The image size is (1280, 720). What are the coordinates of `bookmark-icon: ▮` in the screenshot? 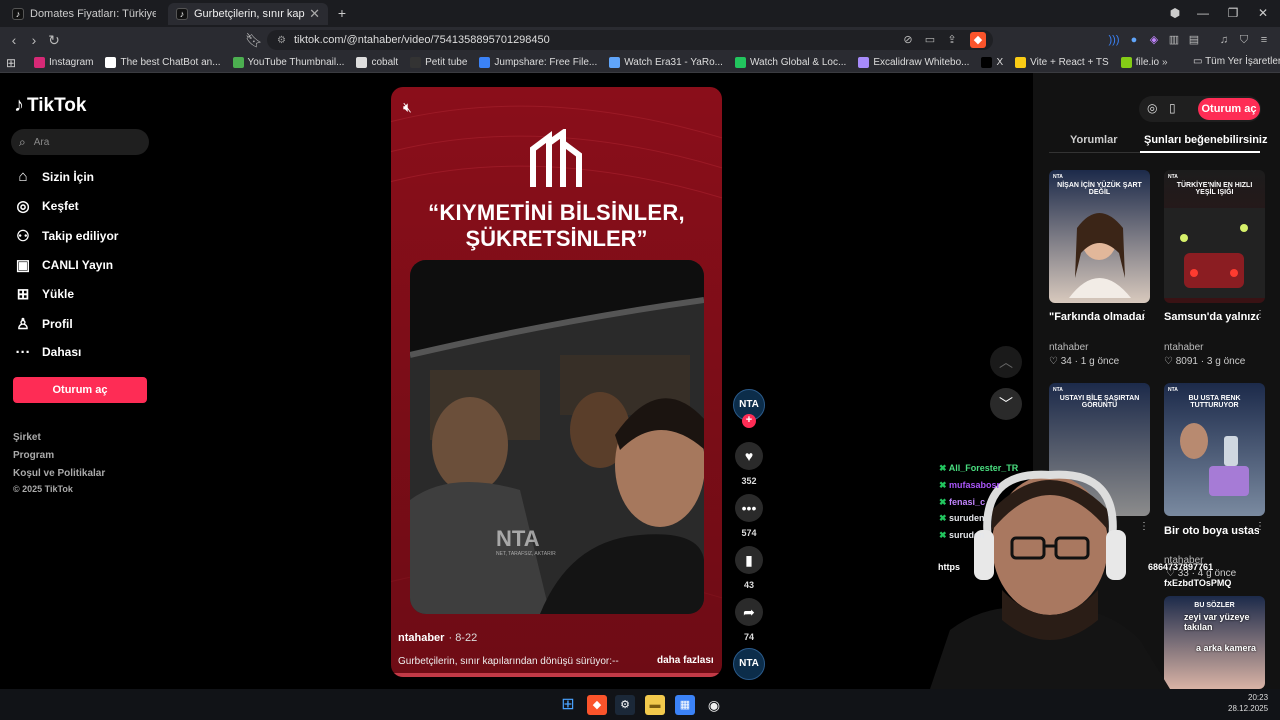 It's located at (749, 560).